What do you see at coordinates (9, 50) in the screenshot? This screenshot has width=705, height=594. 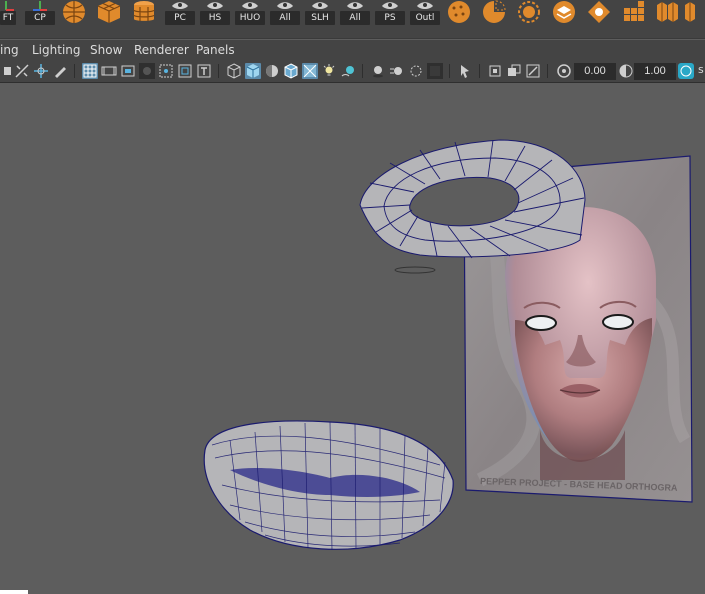 I see `menu-shading: ing` at bounding box center [9, 50].